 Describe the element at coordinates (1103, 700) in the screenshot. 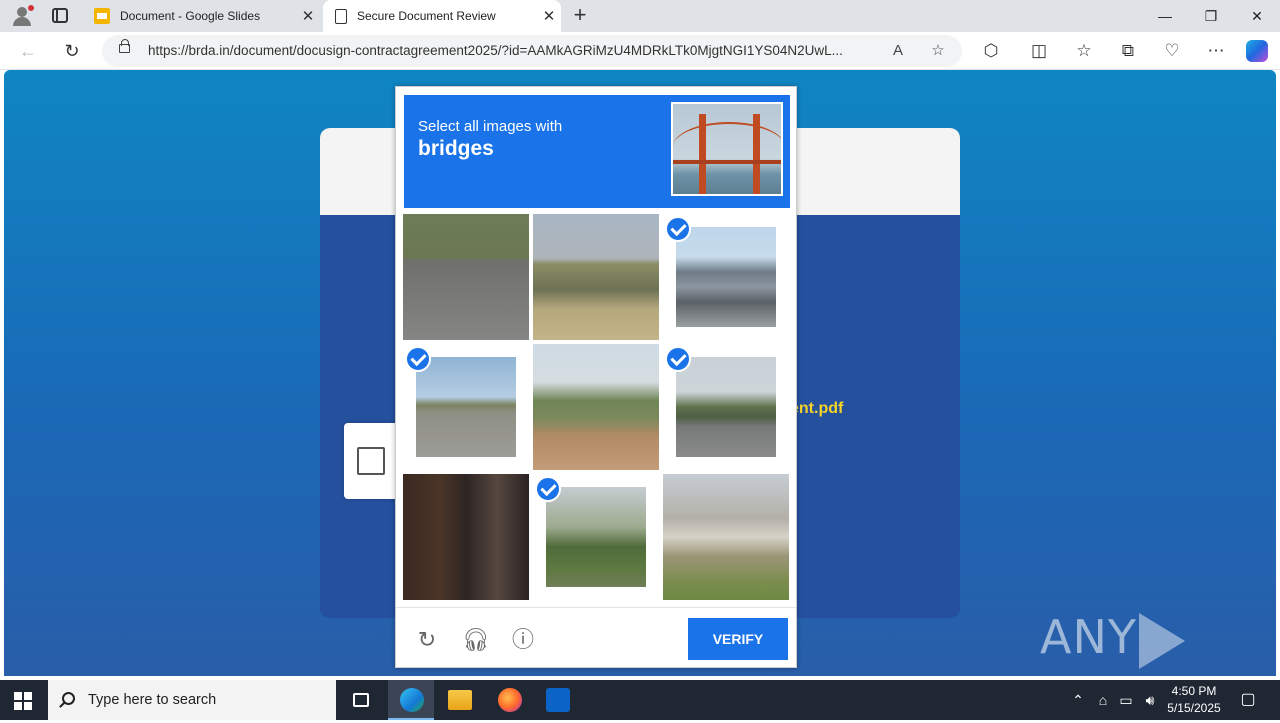

I see `device-icon: ⌂` at that location.